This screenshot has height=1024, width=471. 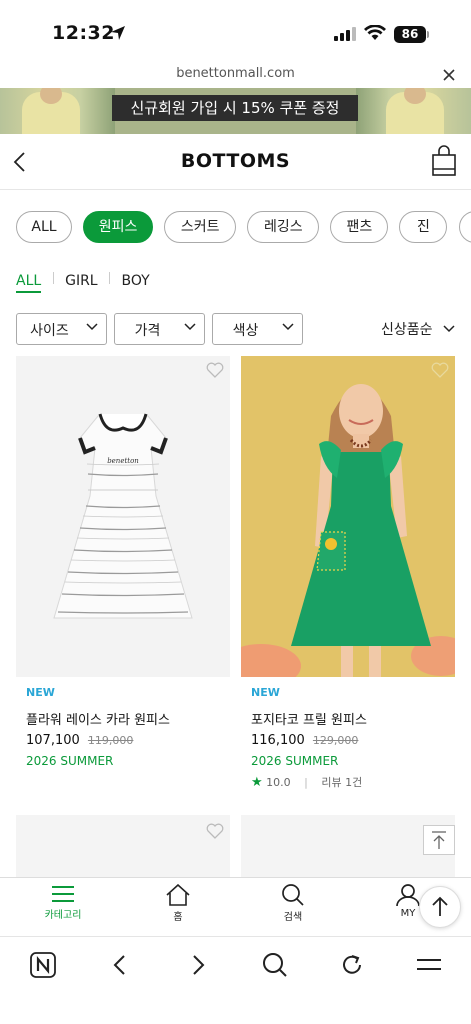 I want to click on scroll-to-top-button, so click(x=439, y=840).